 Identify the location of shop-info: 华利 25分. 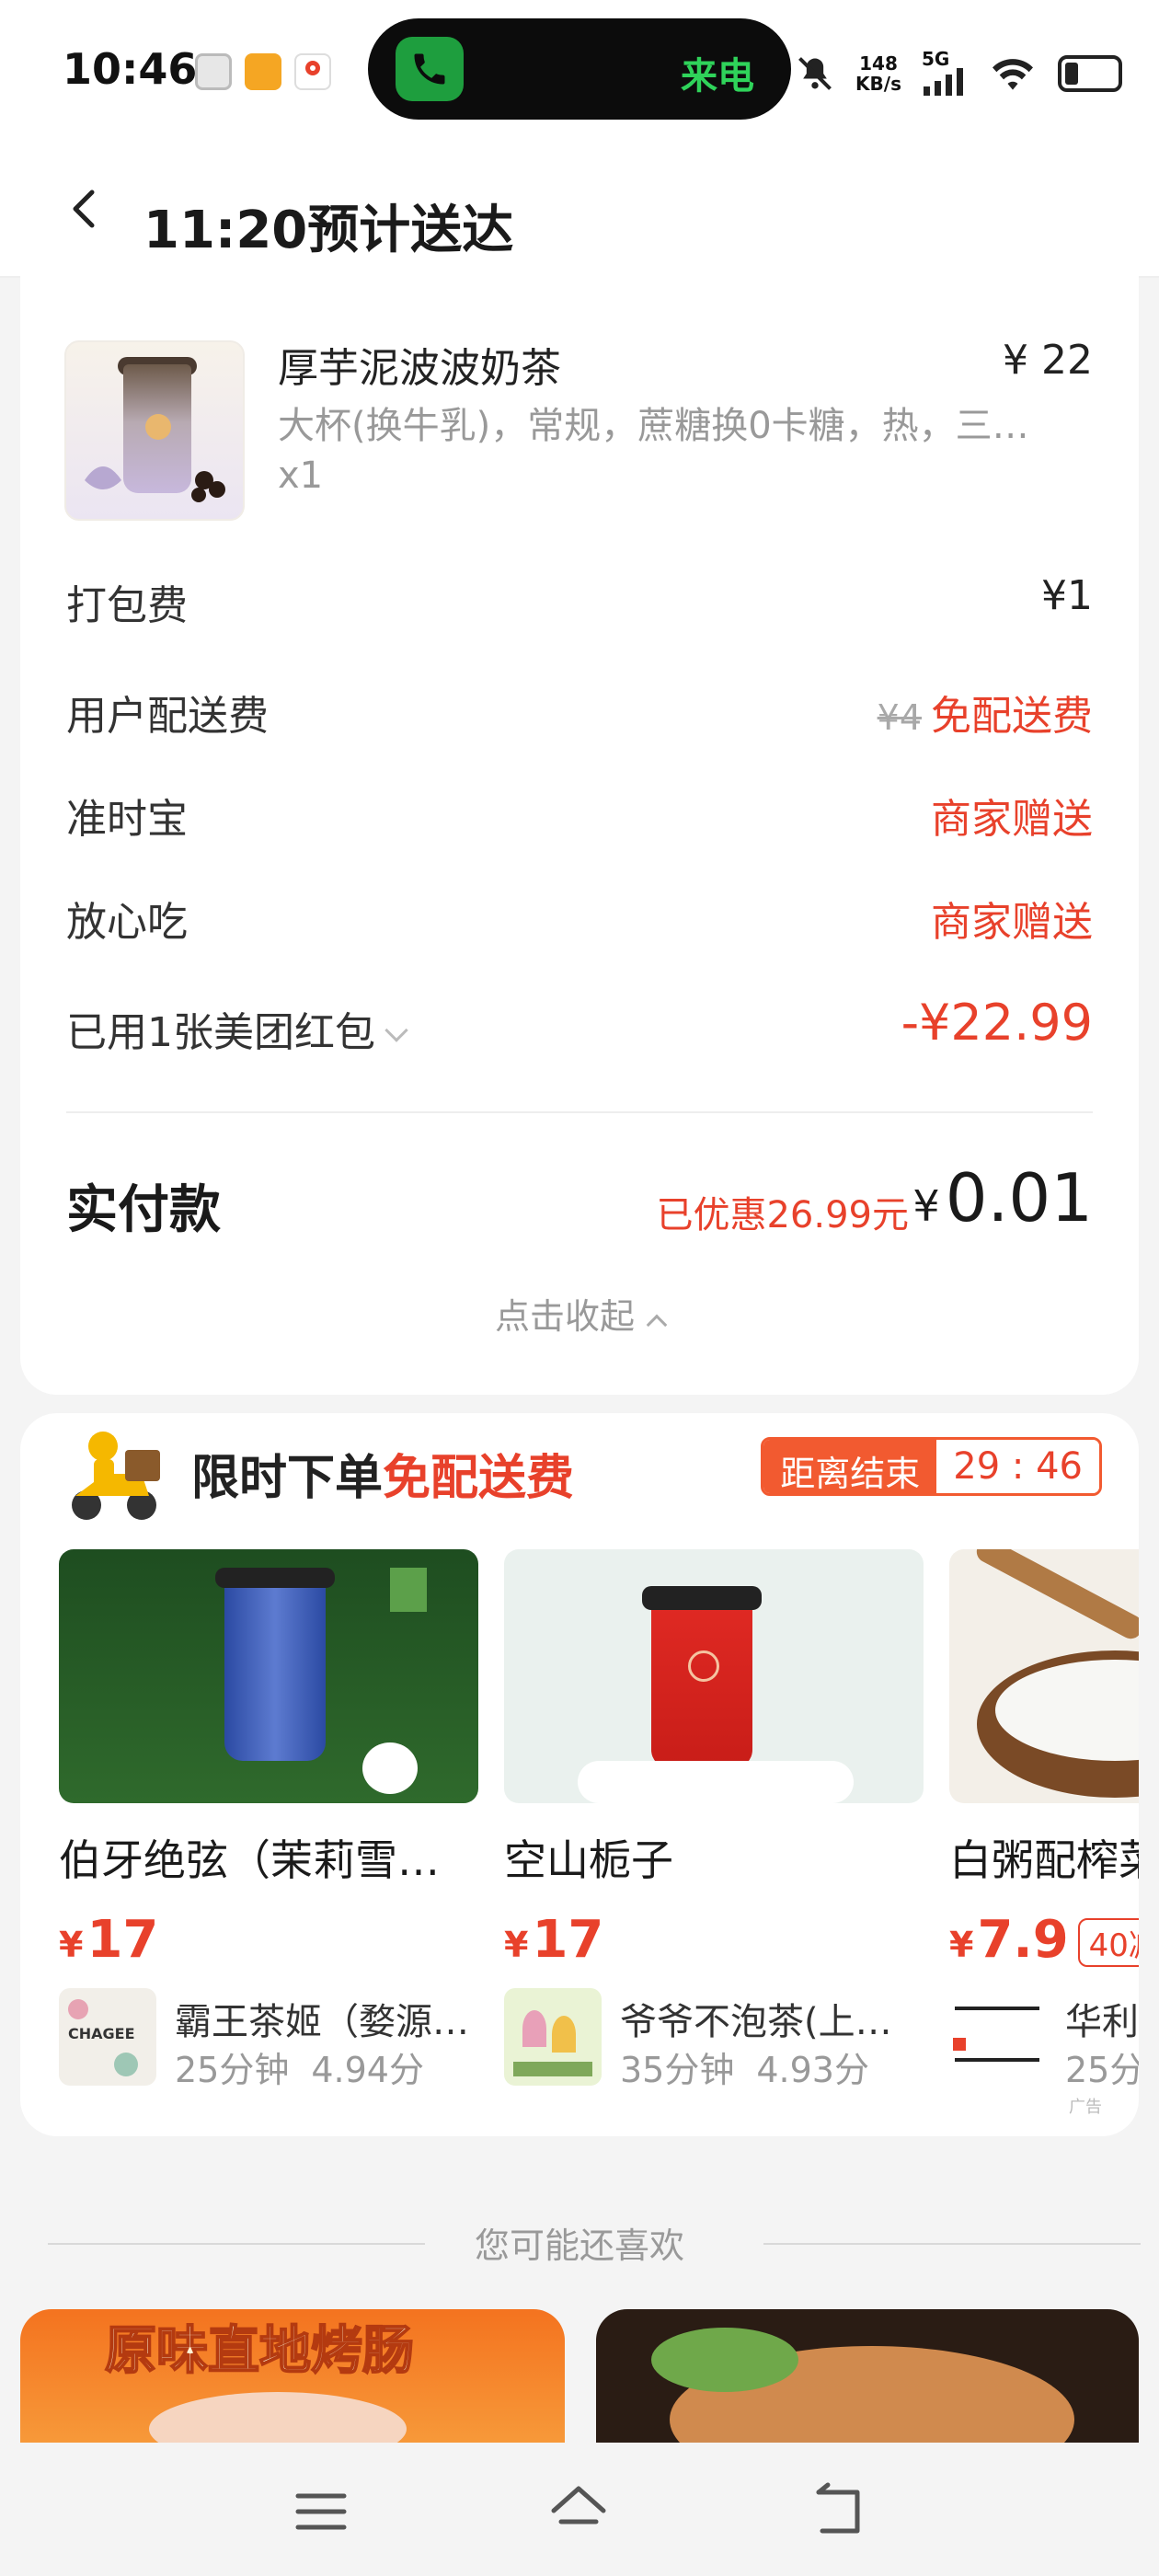
(1044, 2040).